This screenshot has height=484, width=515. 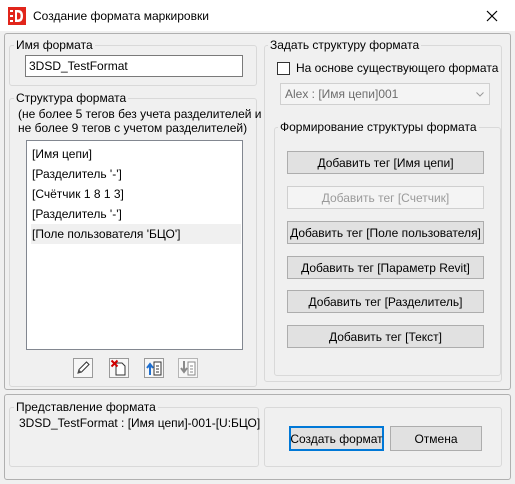 I want to click on preview-value: 3DSD_TestFormat : [Имя цепи]-001-[U:БЦО], so click(x=140, y=423).